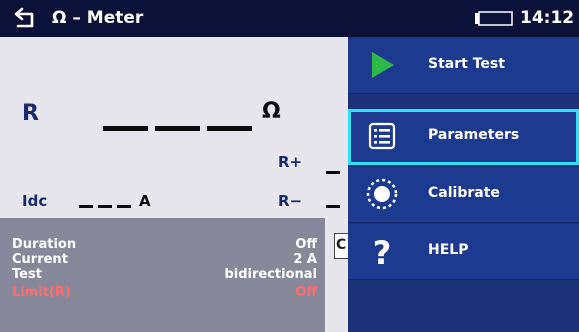 The height and width of the screenshot is (332, 579). Describe the element at coordinates (290, 201) in the screenshot. I see `r-minus-label: R−` at that location.